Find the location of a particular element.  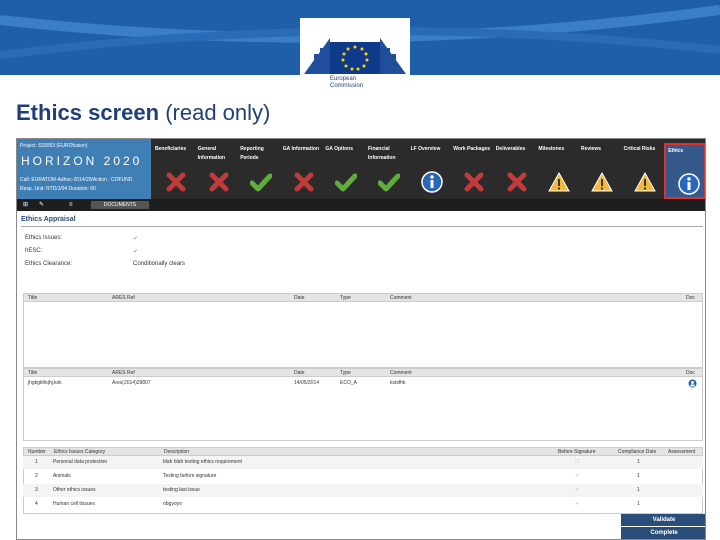

row-category: Other ethics issues is located at coordinates (74, 490).